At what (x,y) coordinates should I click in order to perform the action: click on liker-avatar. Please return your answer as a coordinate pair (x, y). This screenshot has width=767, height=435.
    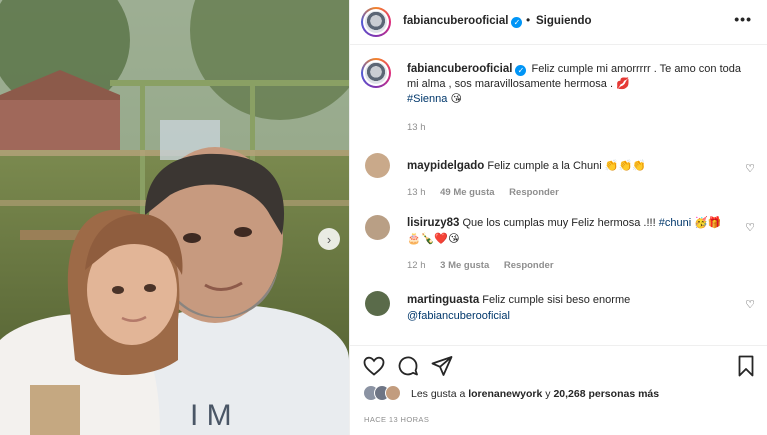
    Looking at the image, I should click on (393, 393).